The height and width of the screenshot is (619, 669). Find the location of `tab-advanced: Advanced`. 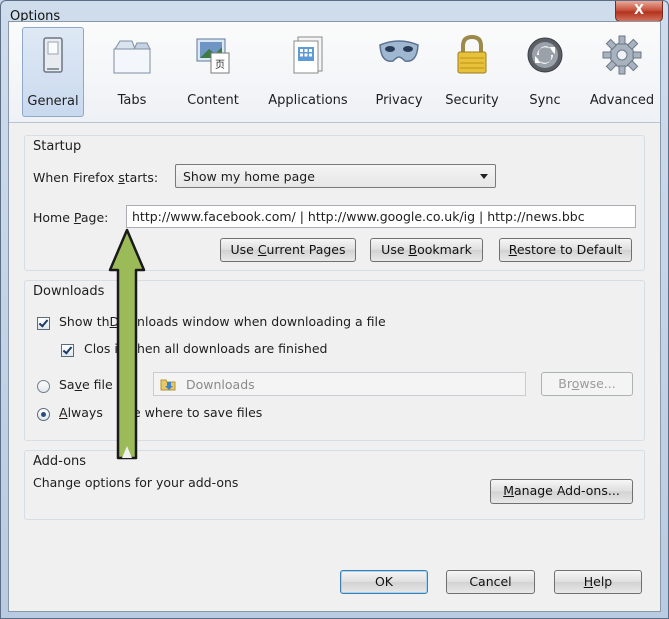

tab-advanced: Advanced is located at coordinates (622, 72).